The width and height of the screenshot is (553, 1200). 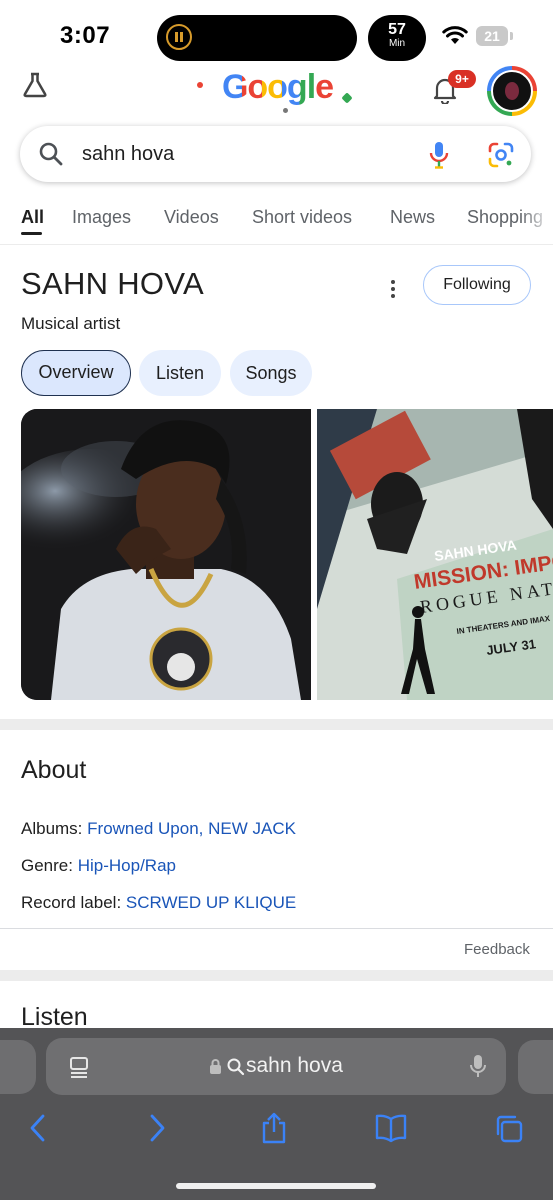 What do you see at coordinates (512, 91) in the screenshot?
I see `account-avatar` at bounding box center [512, 91].